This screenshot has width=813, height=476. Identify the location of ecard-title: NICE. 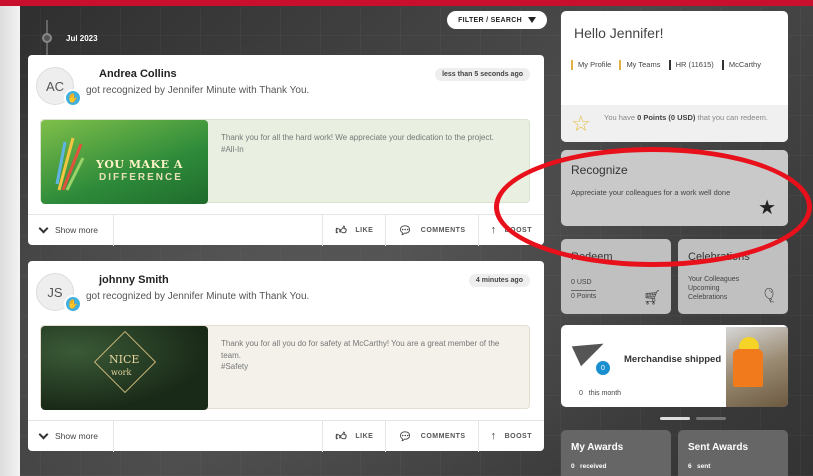
(124, 359).